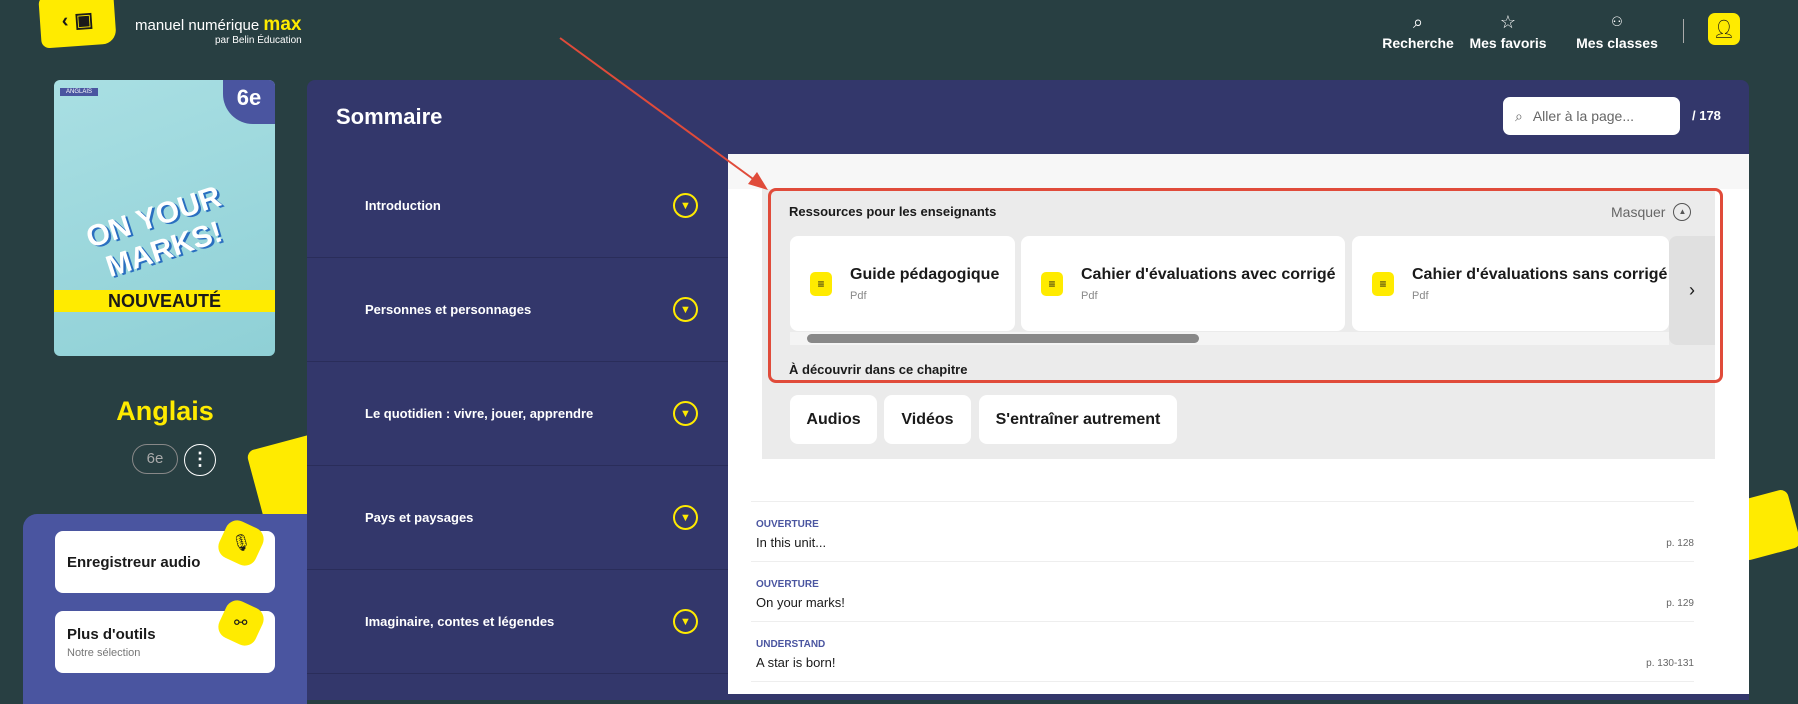 The width and height of the screenshot is (1798, 704). What do you see at coordinates (796, 662) in the screenshot?
I see `item-title: A star is born!` at bounding box center [796, 662].